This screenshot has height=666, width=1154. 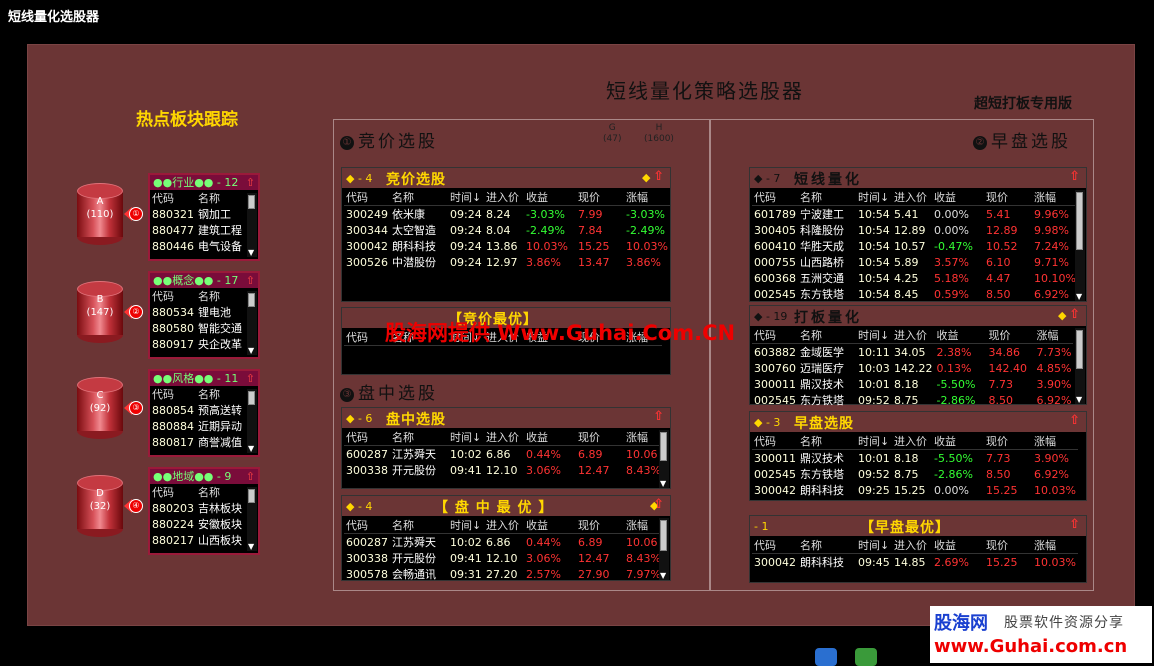 I want to click on table-row: 880854 预高送转, so click(x=200, y=410).